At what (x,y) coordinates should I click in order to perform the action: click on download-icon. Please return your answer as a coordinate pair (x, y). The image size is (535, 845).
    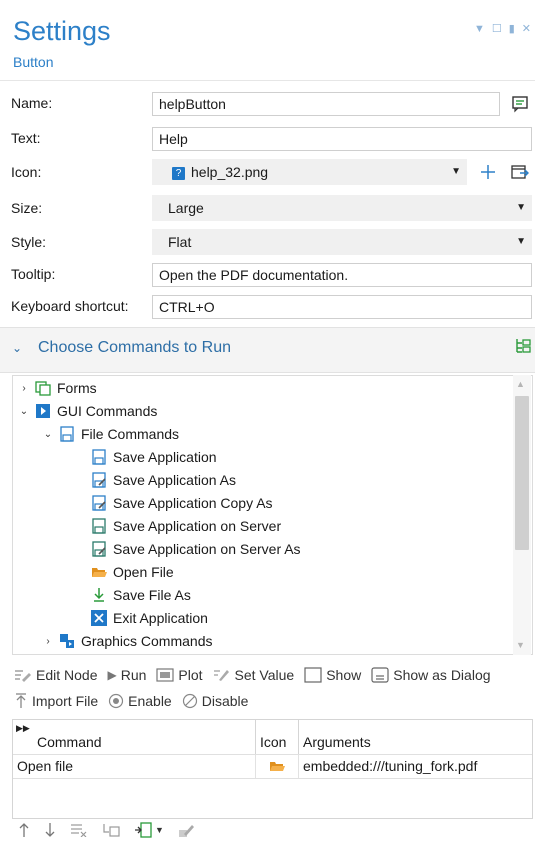
    Looking at the image, I should click on (99, 595).